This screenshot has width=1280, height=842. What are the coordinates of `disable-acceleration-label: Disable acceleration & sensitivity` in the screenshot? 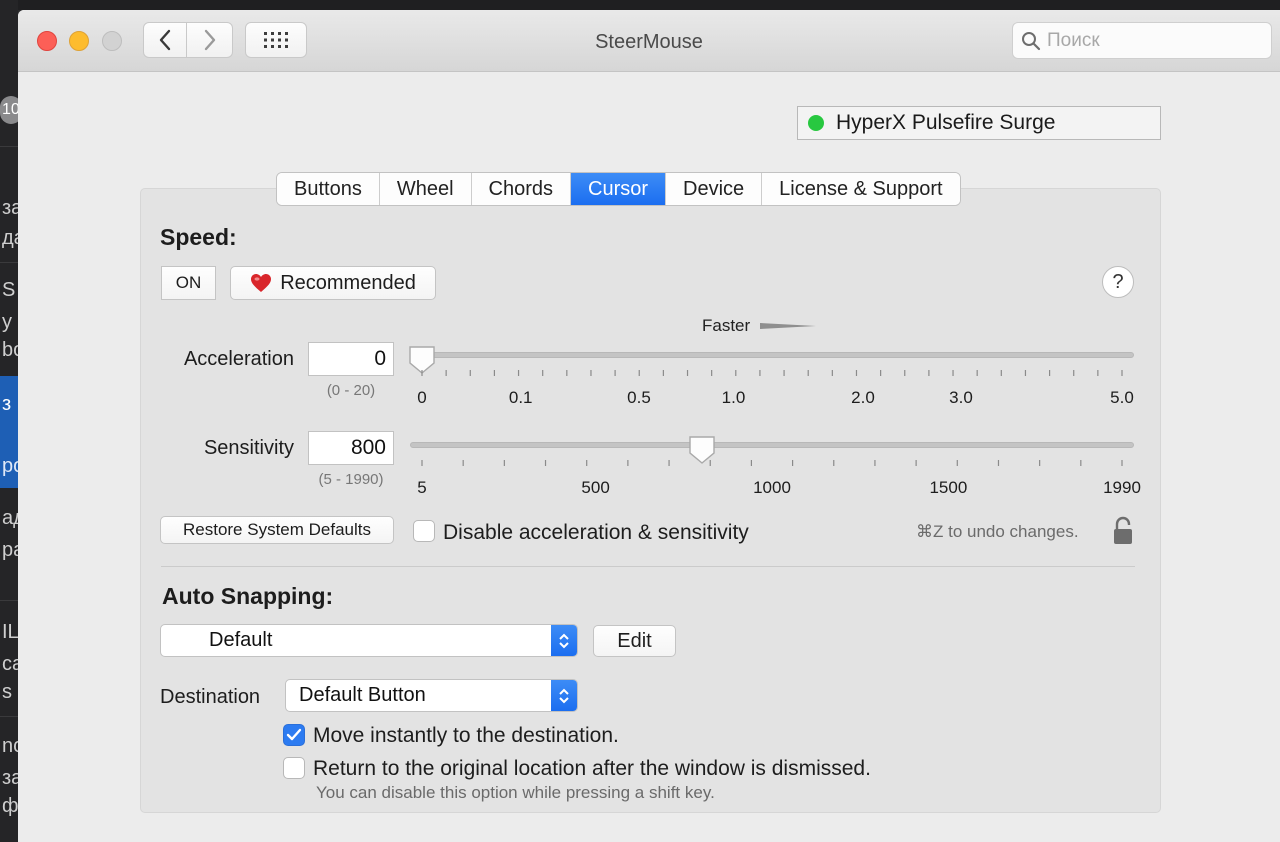 It's located at (596, 532).